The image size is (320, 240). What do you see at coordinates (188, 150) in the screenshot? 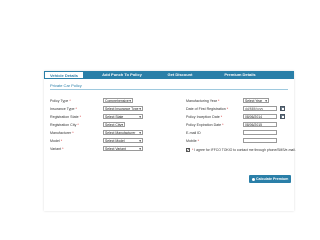
I see `consent-checkbox` at bounding box center [188, 150].